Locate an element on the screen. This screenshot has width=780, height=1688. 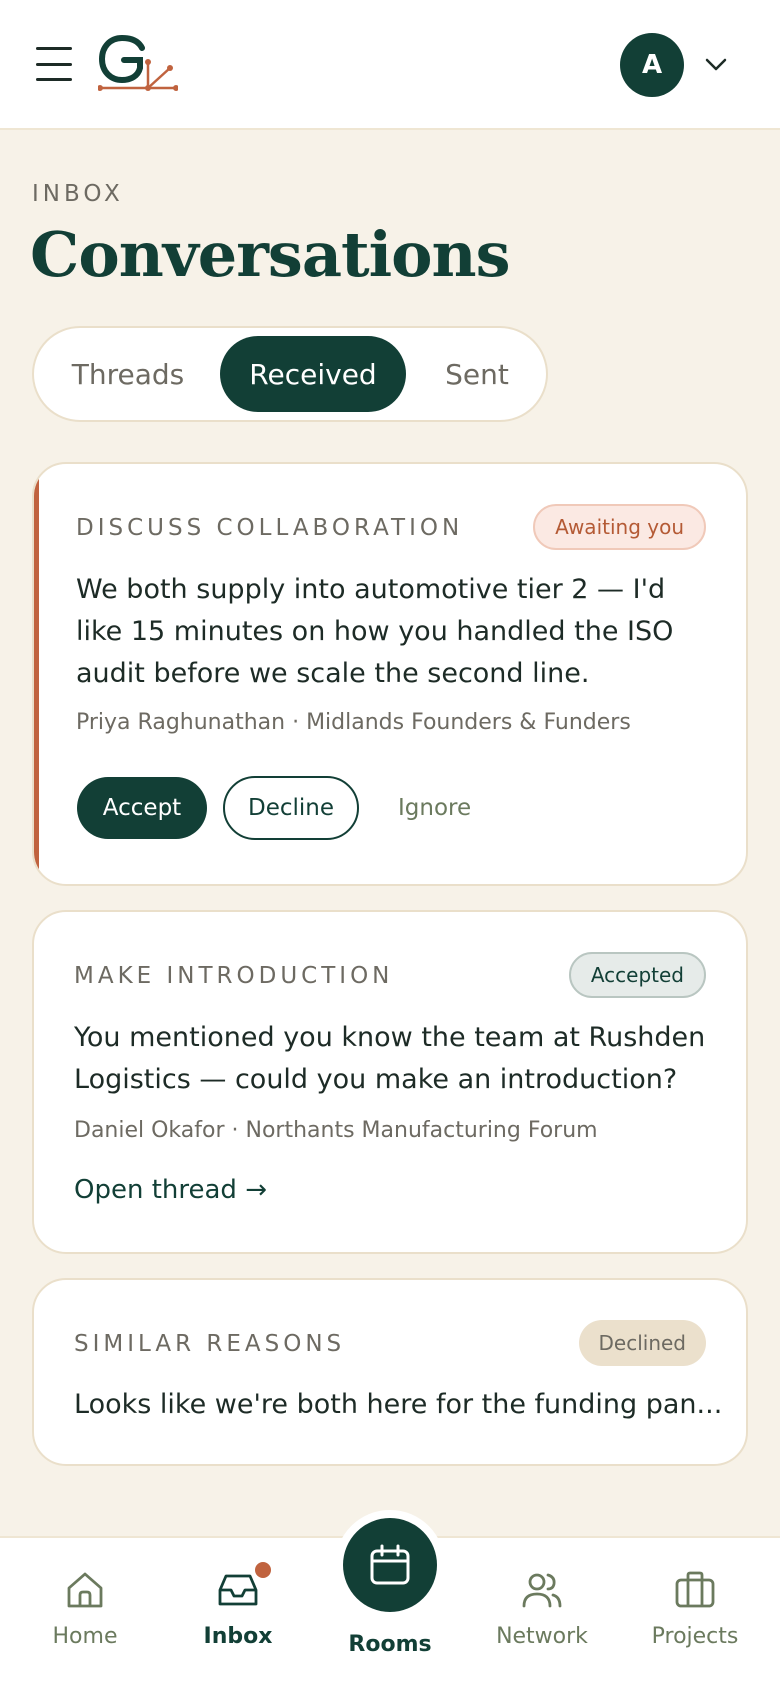
calendar-icon is located at coordinates (390, 1564).